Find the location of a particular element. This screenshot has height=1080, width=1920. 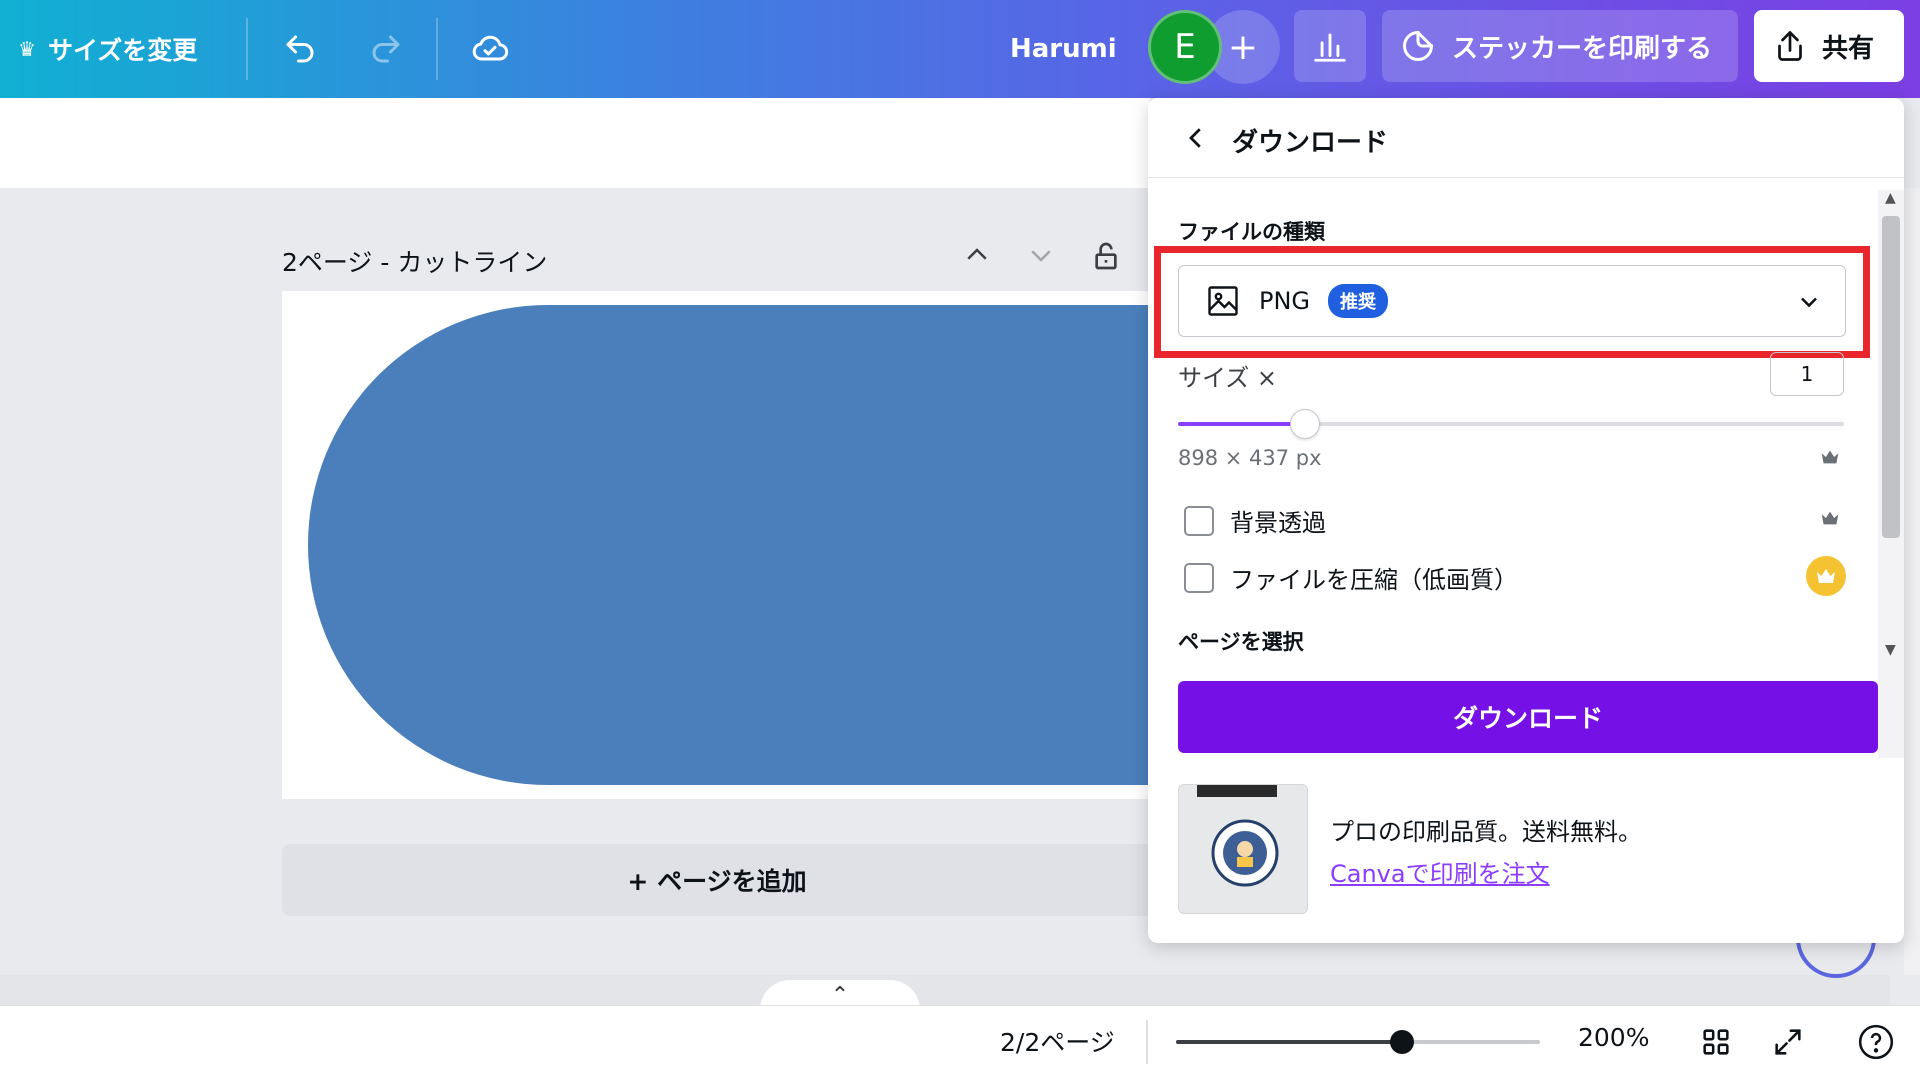

page-down-button is located at coordinates (1041, 258).